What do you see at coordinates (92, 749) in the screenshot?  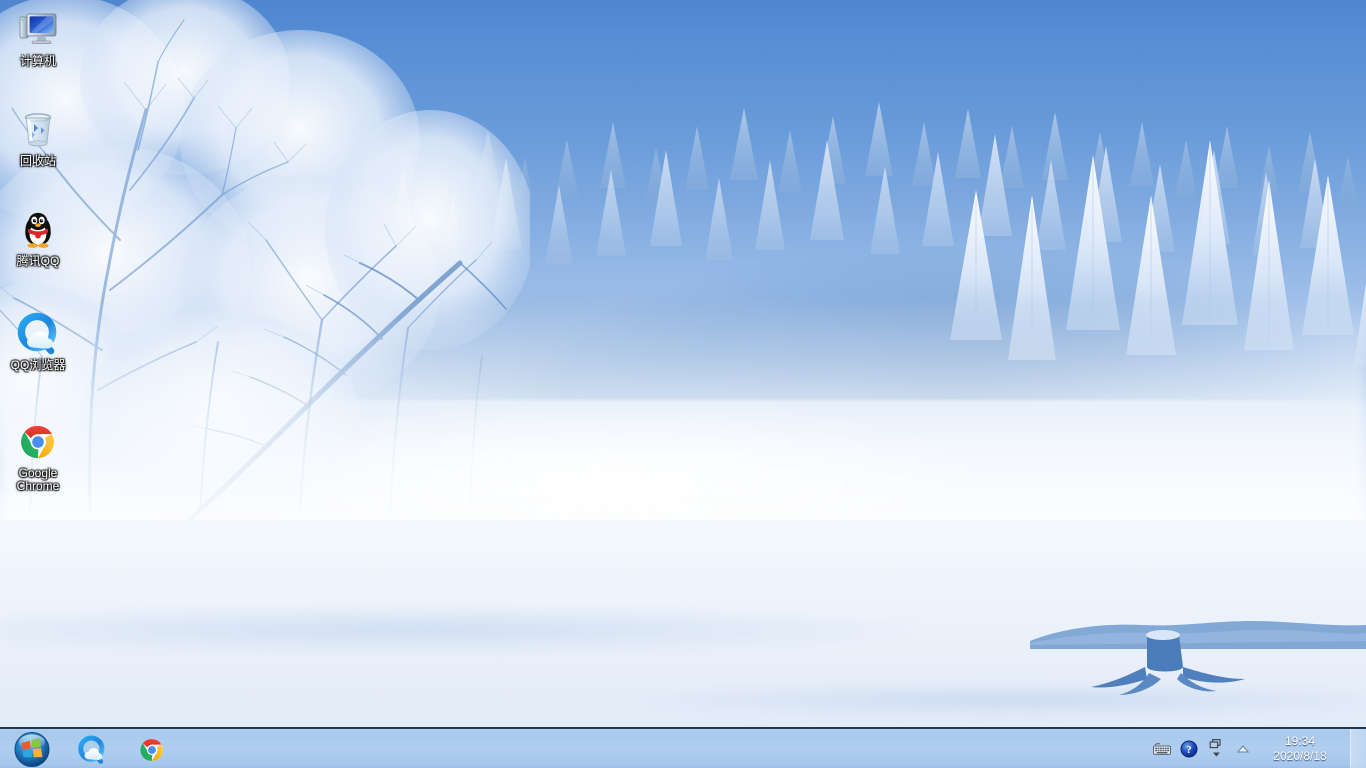 I see `taskbar-item-qq-browser` at bounding box center [92, 749].